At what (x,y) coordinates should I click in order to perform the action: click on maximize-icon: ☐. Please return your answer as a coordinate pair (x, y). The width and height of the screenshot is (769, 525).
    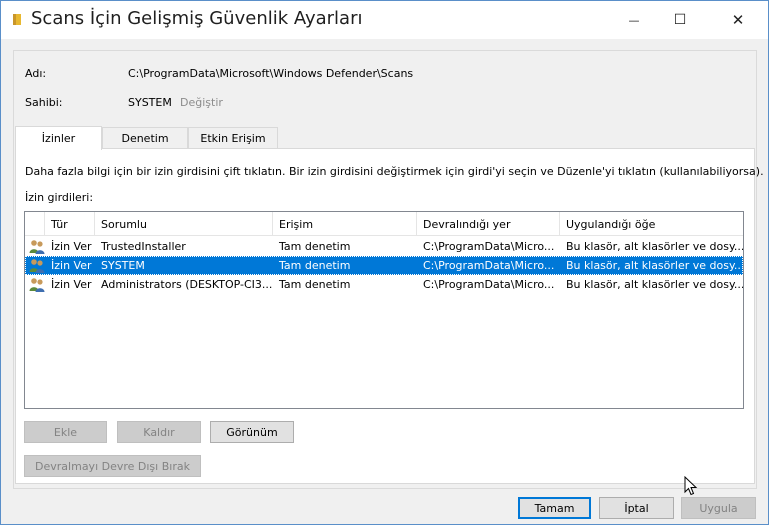
    Looking at the image, I should click on (680, 20).